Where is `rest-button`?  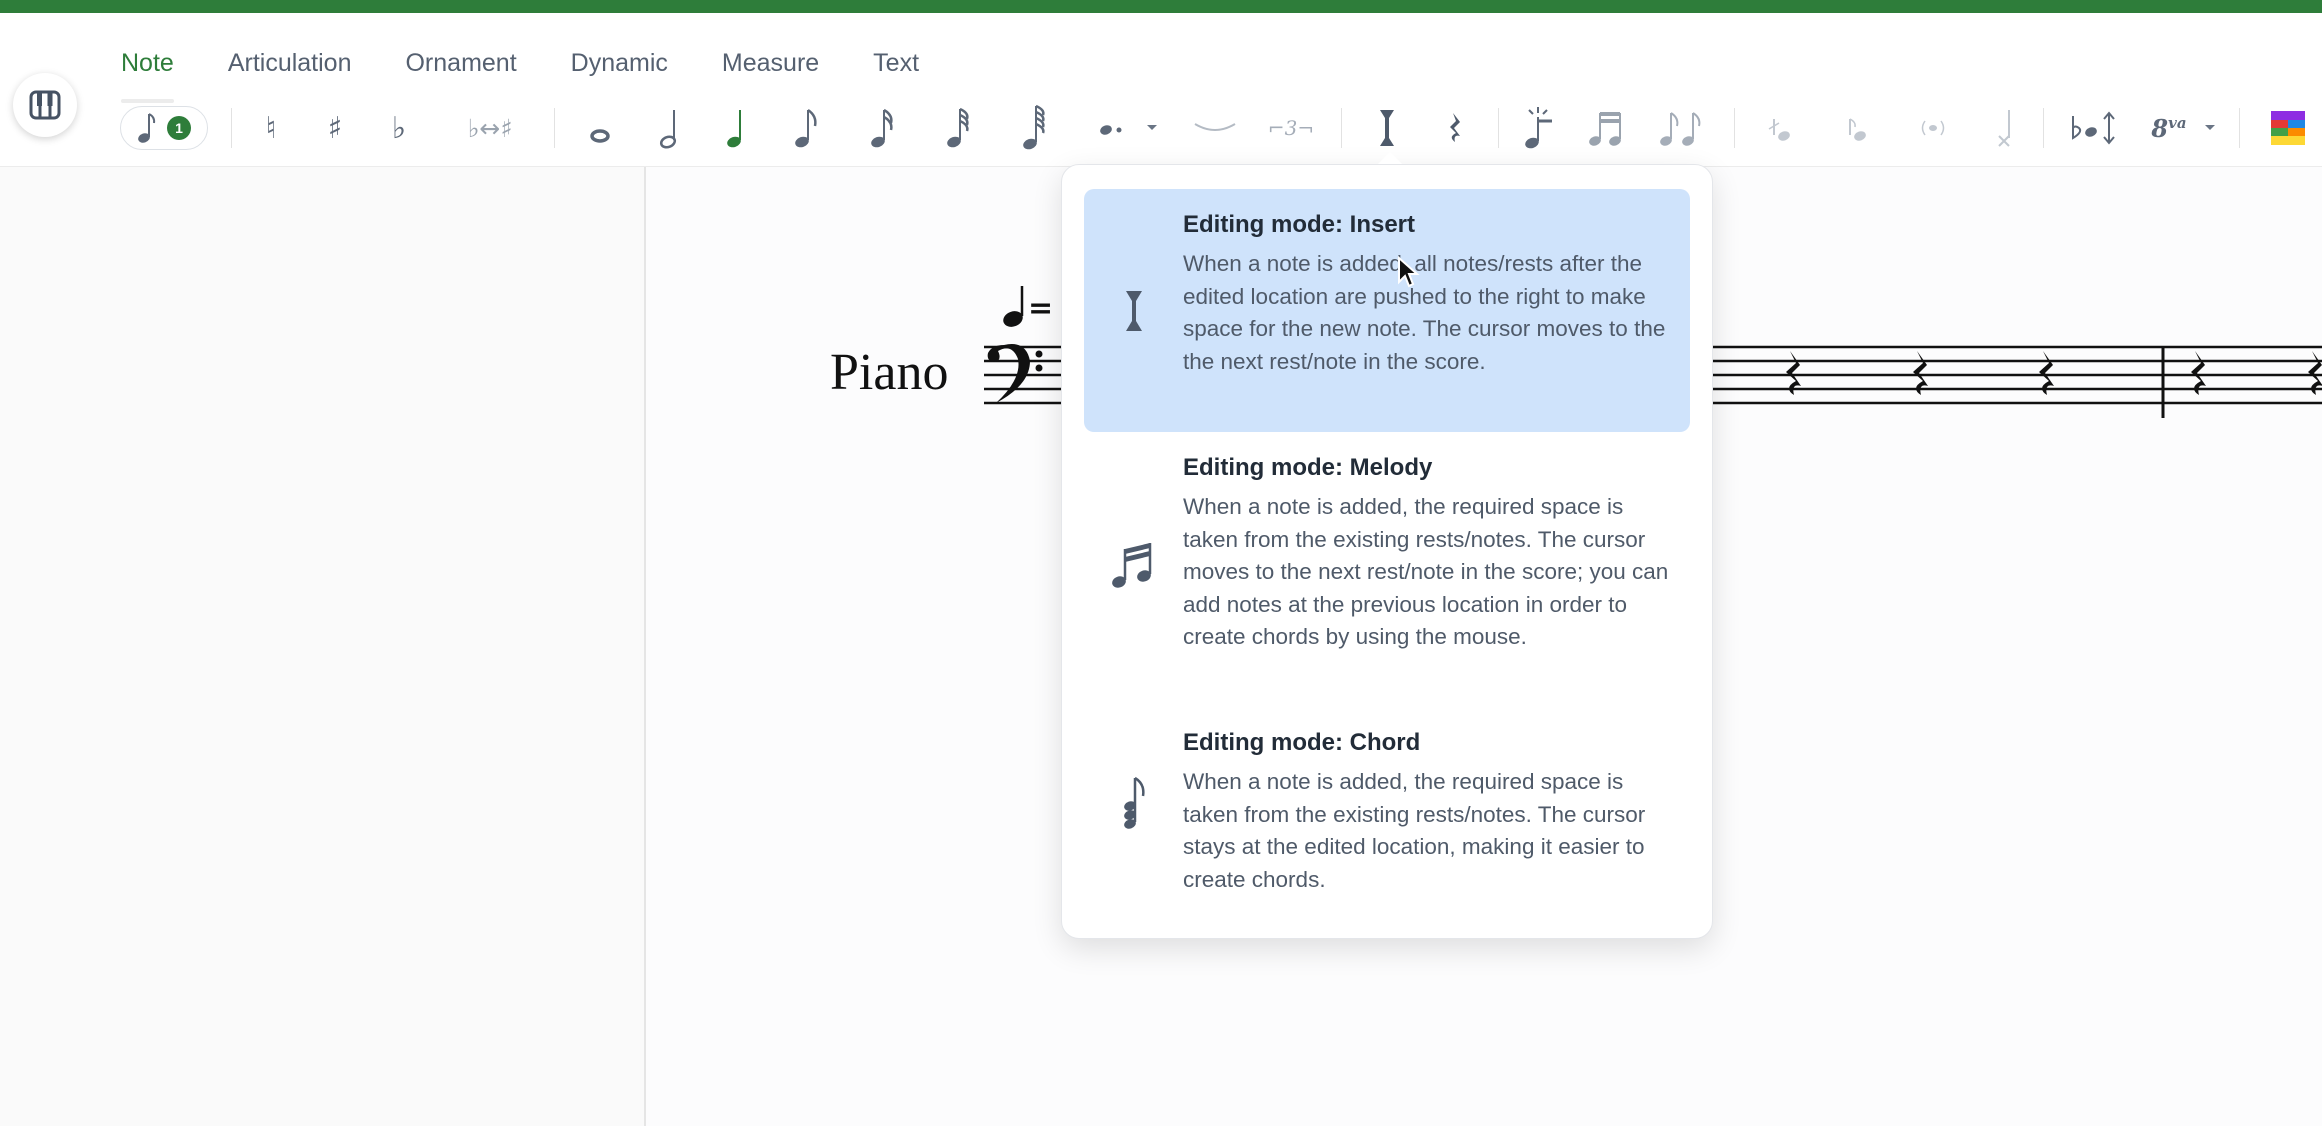
rest-button is located at coordinates (1456, 128).